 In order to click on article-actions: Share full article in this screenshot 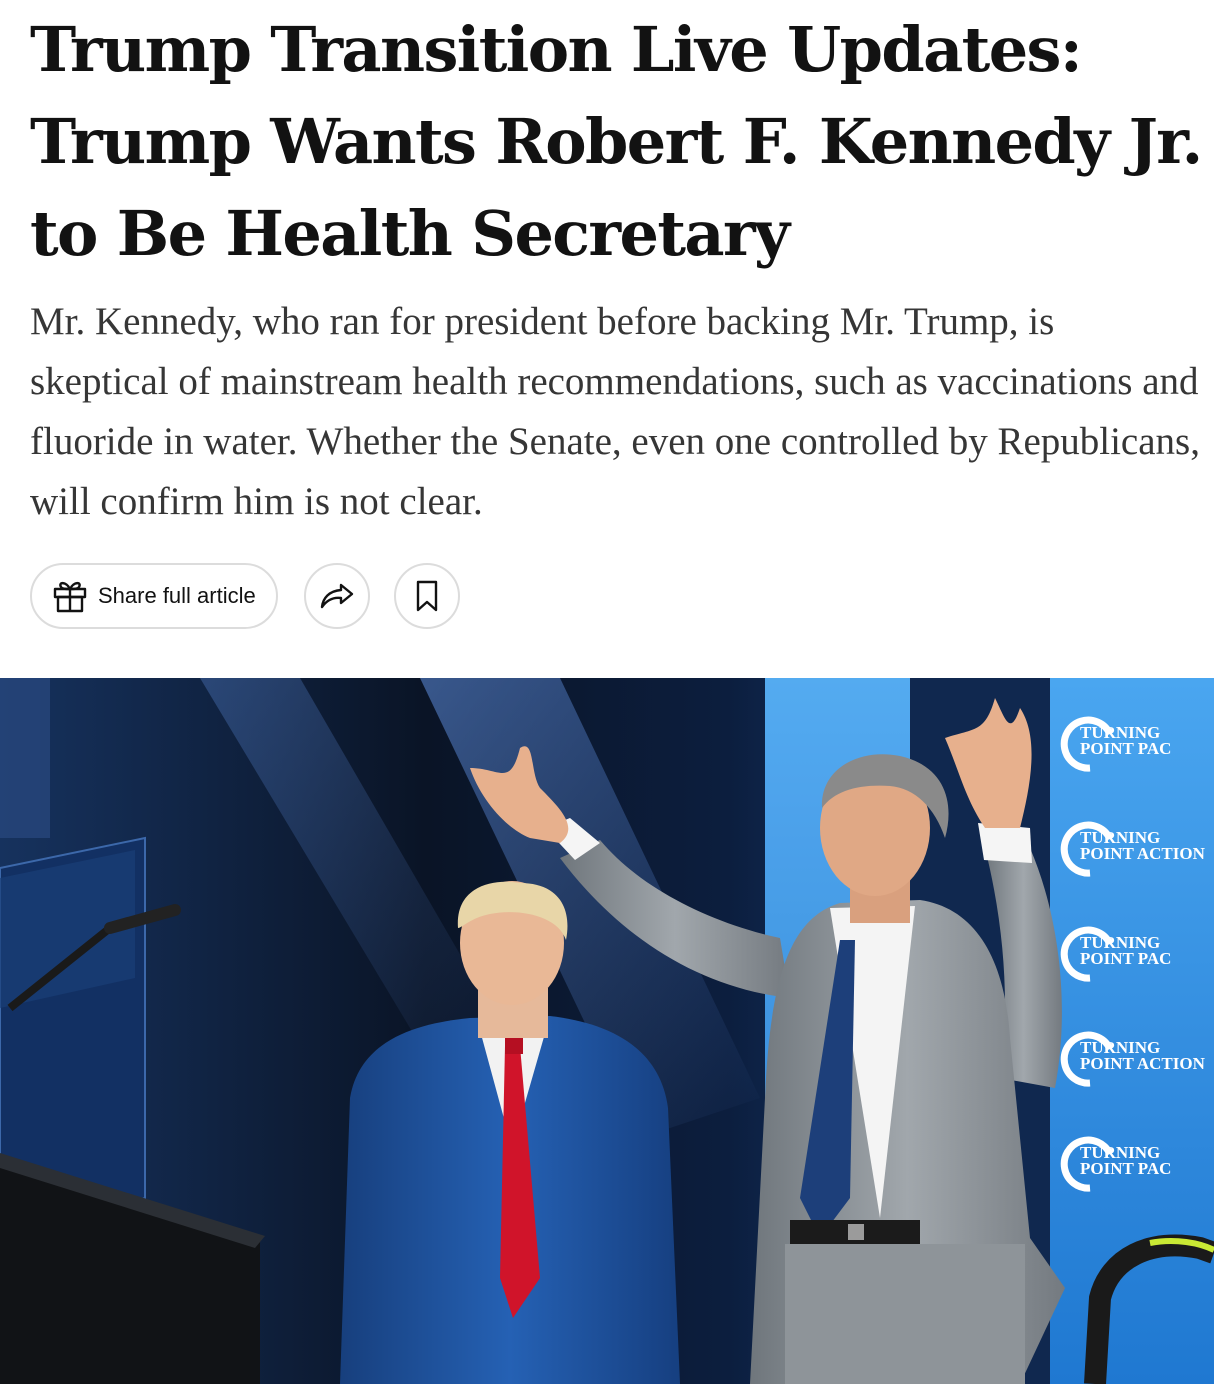, I will do `click(245, 596)`.